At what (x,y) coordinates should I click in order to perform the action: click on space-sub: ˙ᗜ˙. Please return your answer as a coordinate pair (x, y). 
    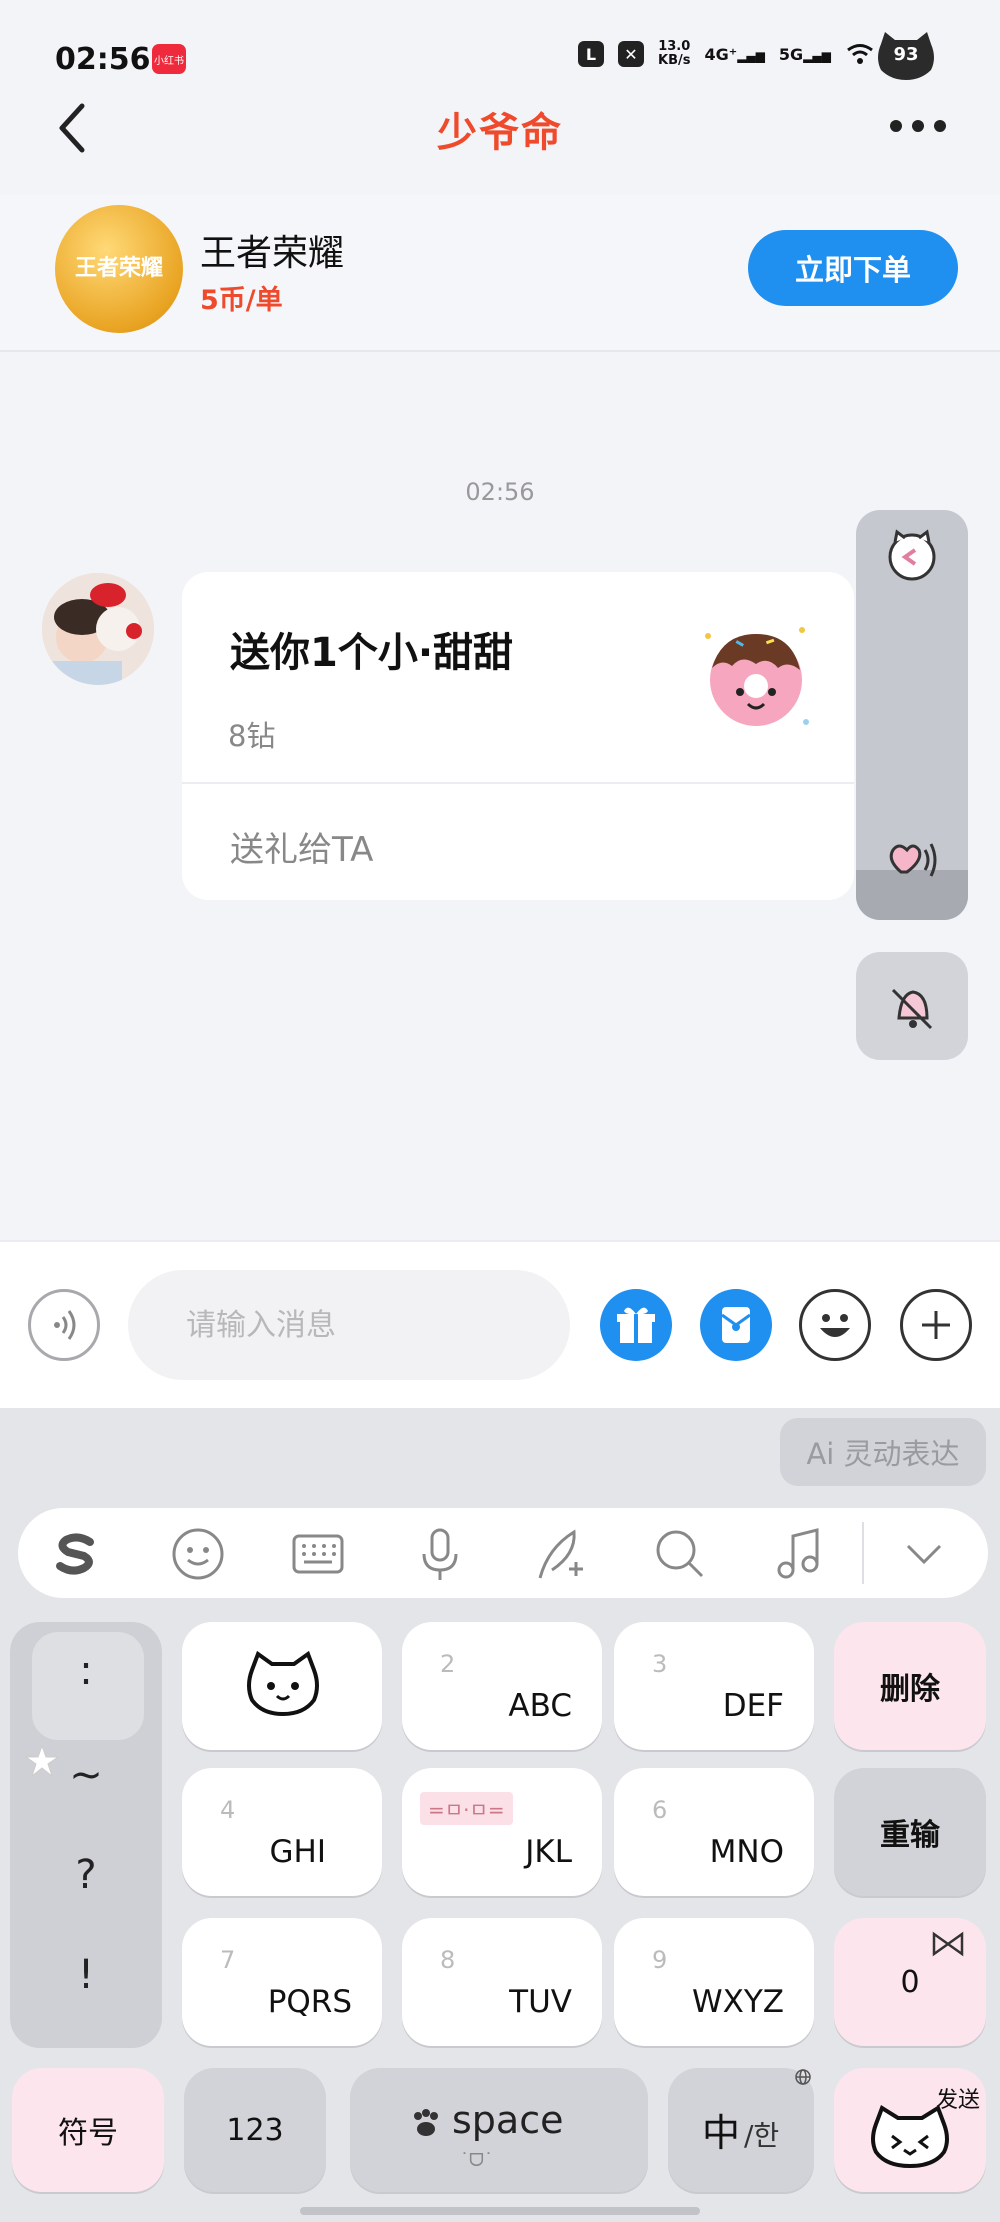
    Looking at the image, I should click on (476, 2160).